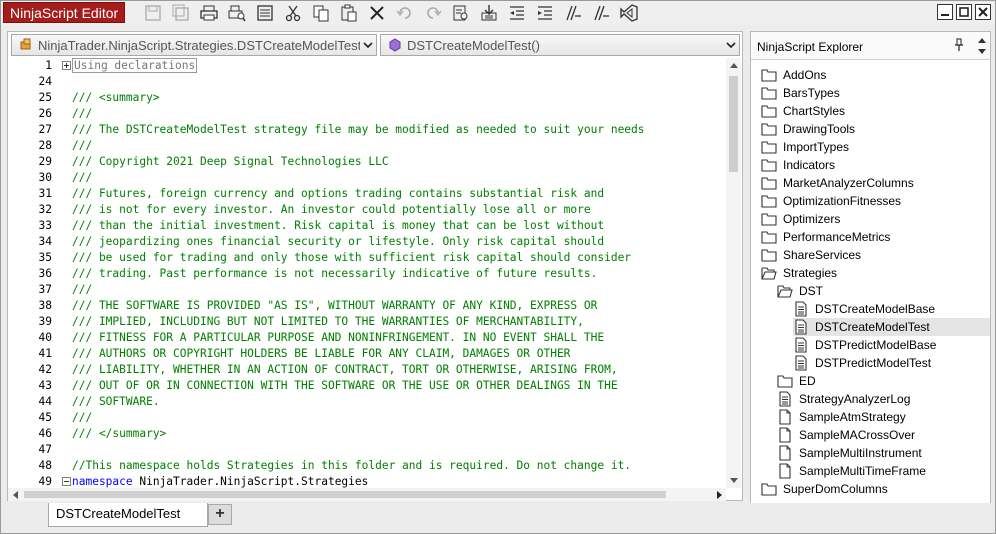 This screenshot has height=534, width=996. I want to click on chevron-down-icon, so click(368, 45).